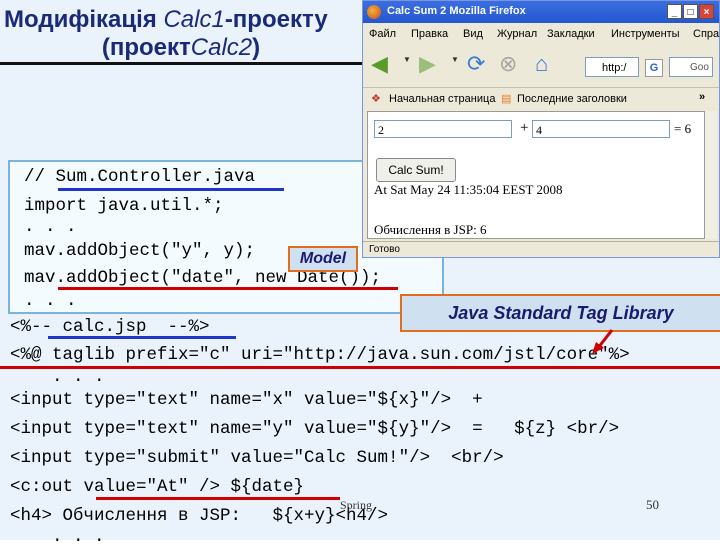  I want to click on jstl-callout: Java Standard Tag Library, so click(560, 313).